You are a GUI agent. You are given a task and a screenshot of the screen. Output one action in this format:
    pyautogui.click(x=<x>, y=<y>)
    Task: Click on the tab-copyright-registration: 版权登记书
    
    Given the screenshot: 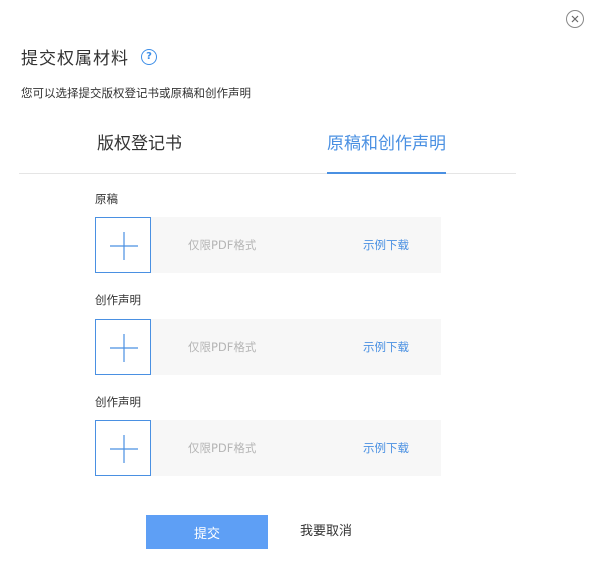 What is the action you would take?
    pyautogui.click(x=139, y=150)
    